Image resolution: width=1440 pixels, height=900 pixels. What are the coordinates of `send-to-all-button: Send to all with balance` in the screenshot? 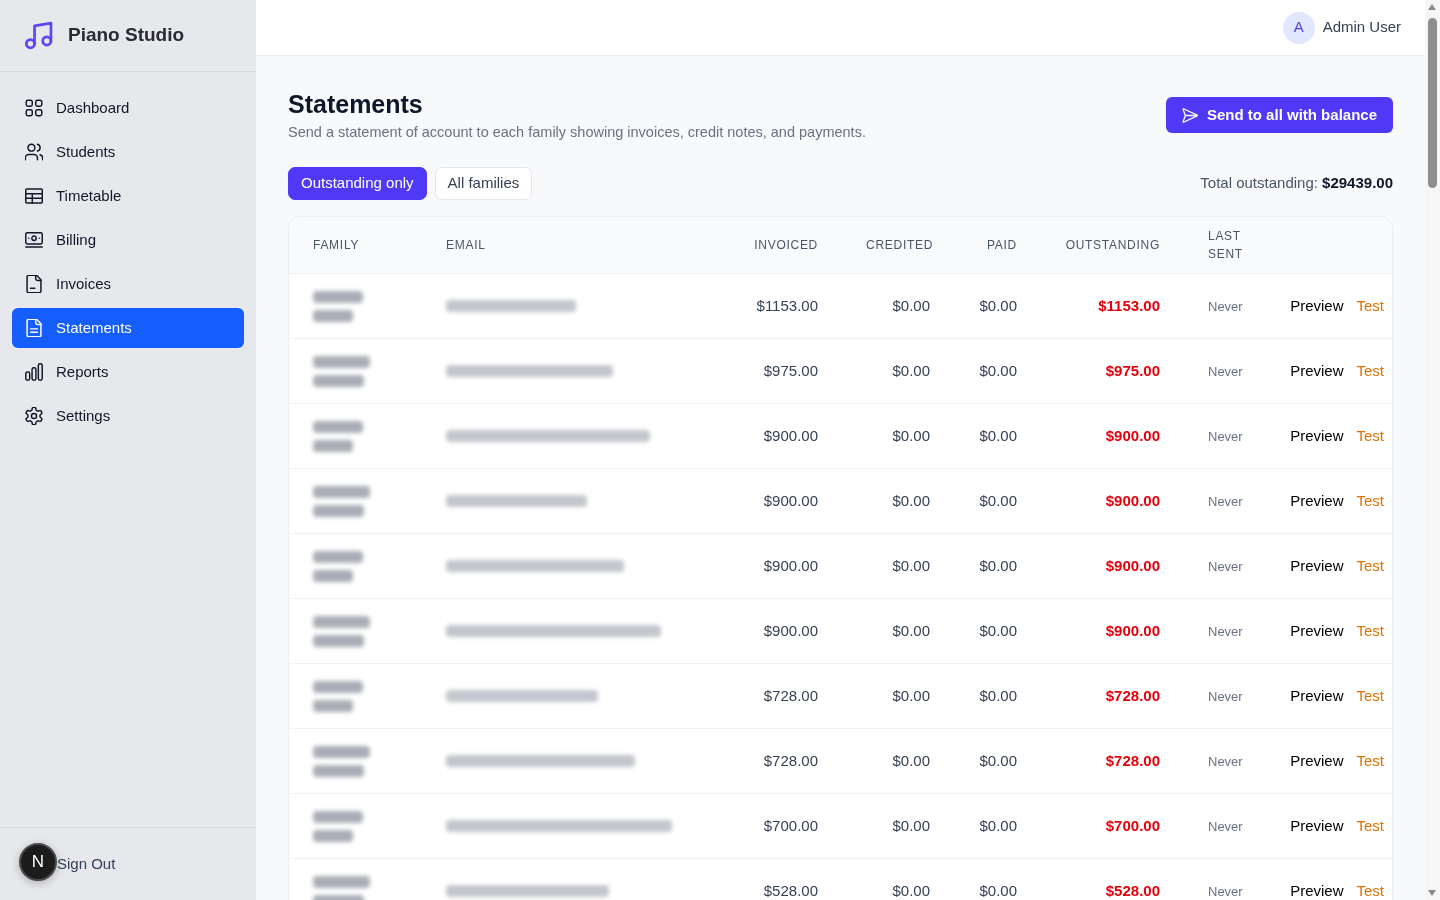 It's located at (1279, 115).